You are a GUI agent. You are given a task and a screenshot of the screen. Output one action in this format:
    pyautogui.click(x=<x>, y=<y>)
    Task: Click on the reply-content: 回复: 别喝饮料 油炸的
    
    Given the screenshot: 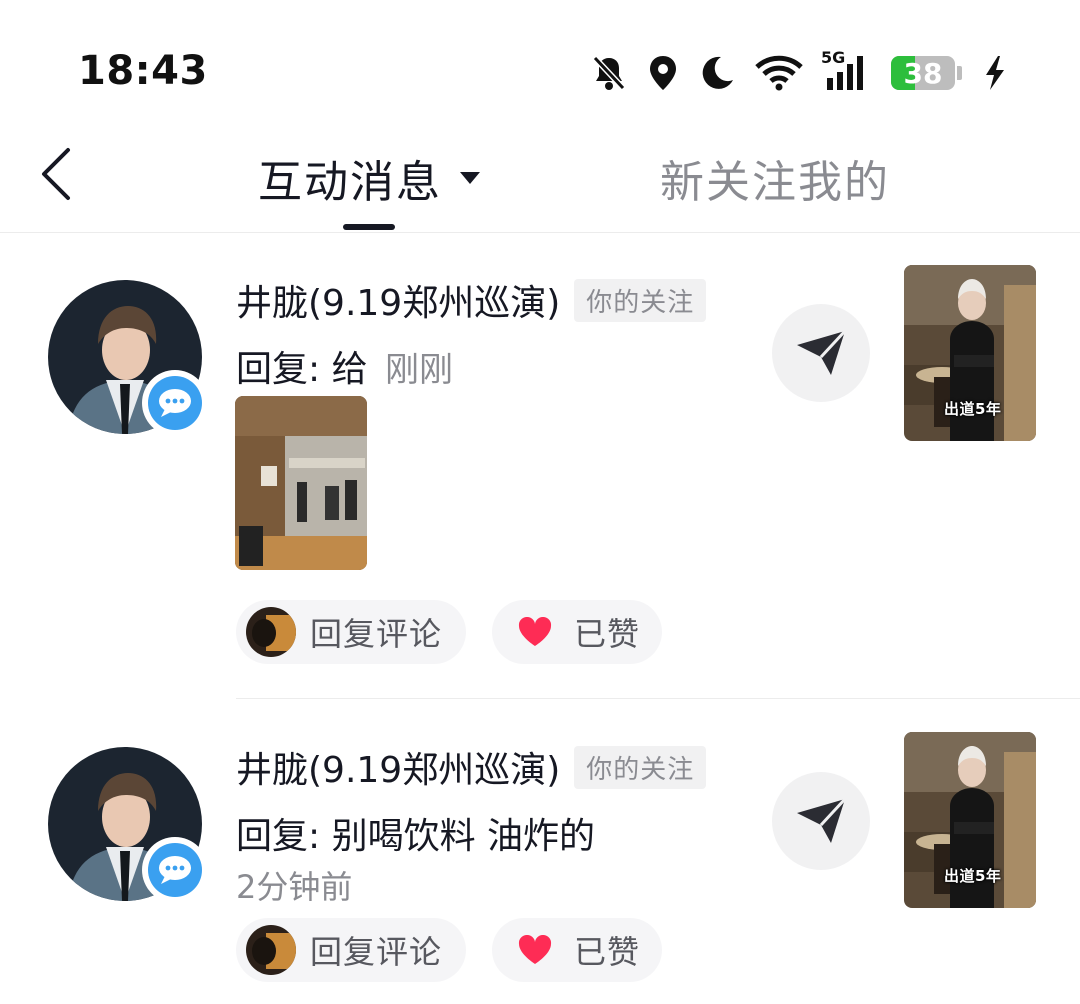 What is the action you would take?
    pyautogui.click(x=416, y=836)
    